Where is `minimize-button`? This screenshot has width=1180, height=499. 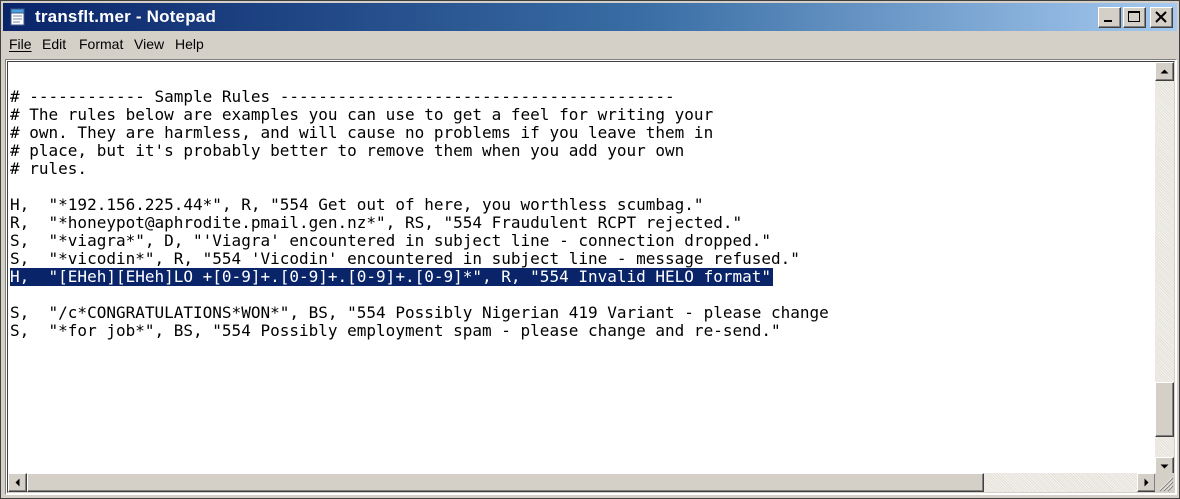
minimize-button is located at coordinates (1109, 17).